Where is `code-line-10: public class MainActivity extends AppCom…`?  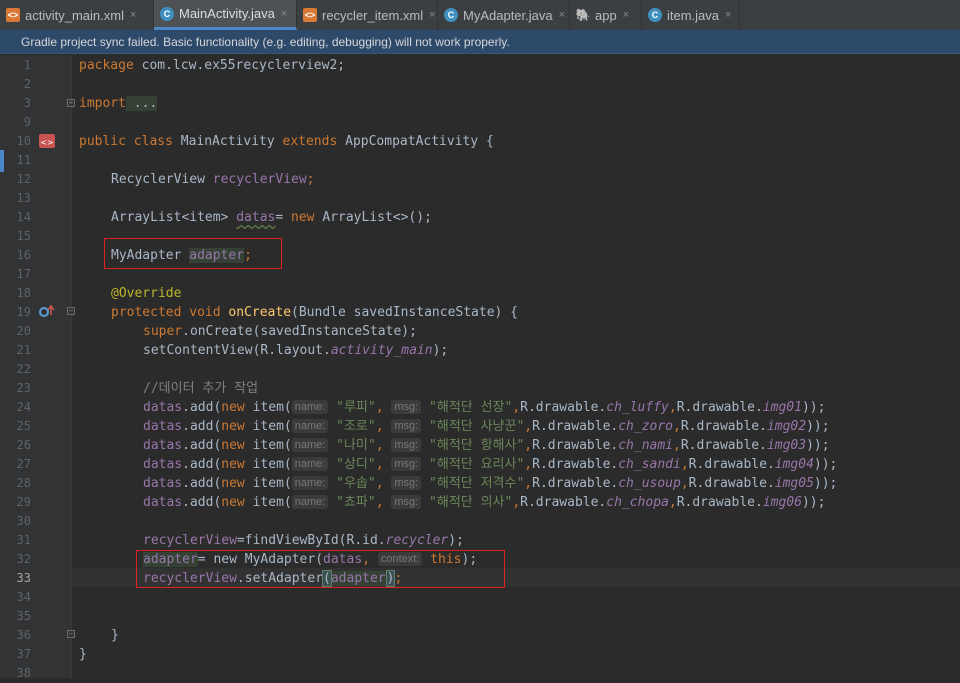 code-line-10: public class MainActivity extends AppCom… is located at coordinates (286, 141).